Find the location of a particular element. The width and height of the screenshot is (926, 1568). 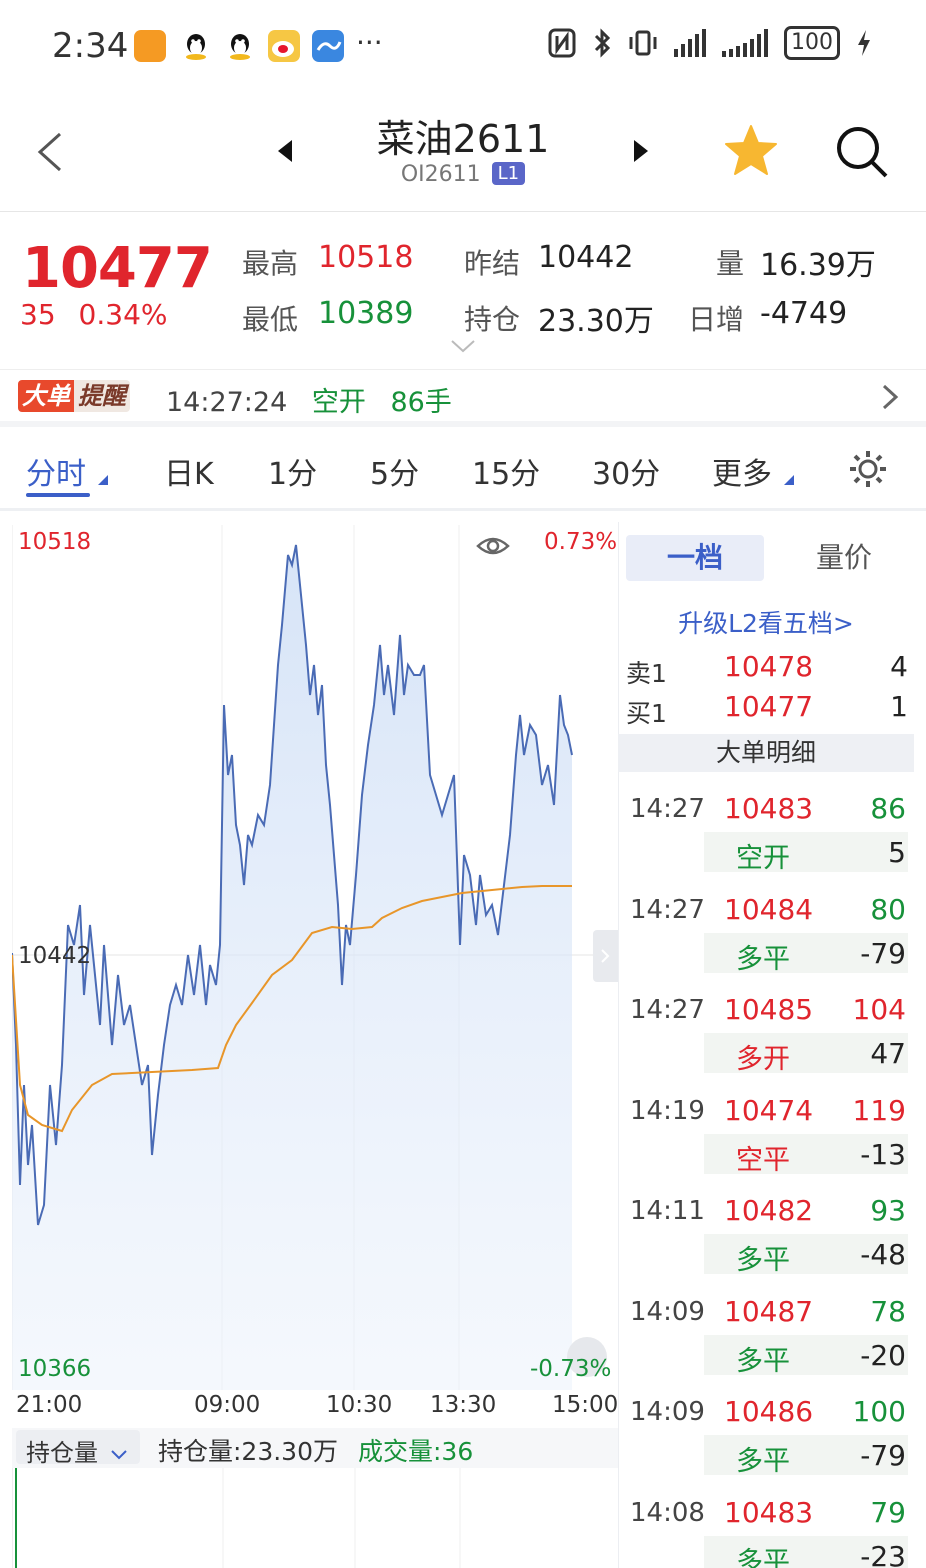

alert-time: 14:27:24 is located at coordinates (227, 402).